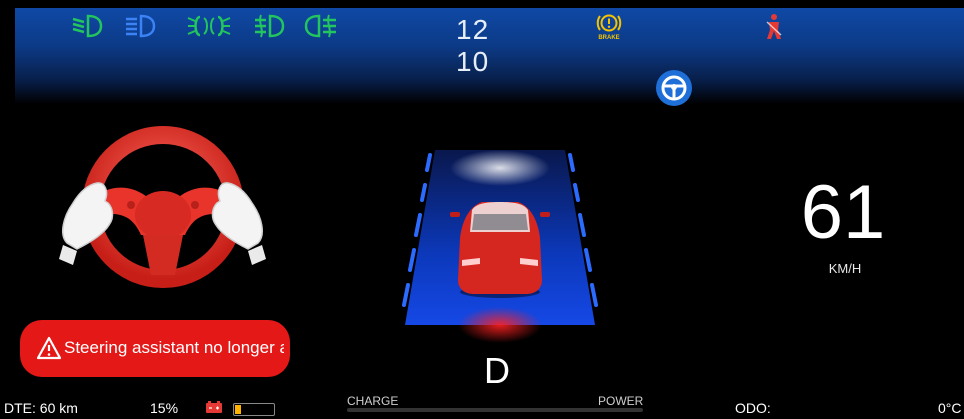 Image resolution: width=964 pixels, height=419 pixels. What do you see at coordinates (843, 212) in the screenshot?
I see `speed-value: 61` at bounding box center [843, 212].